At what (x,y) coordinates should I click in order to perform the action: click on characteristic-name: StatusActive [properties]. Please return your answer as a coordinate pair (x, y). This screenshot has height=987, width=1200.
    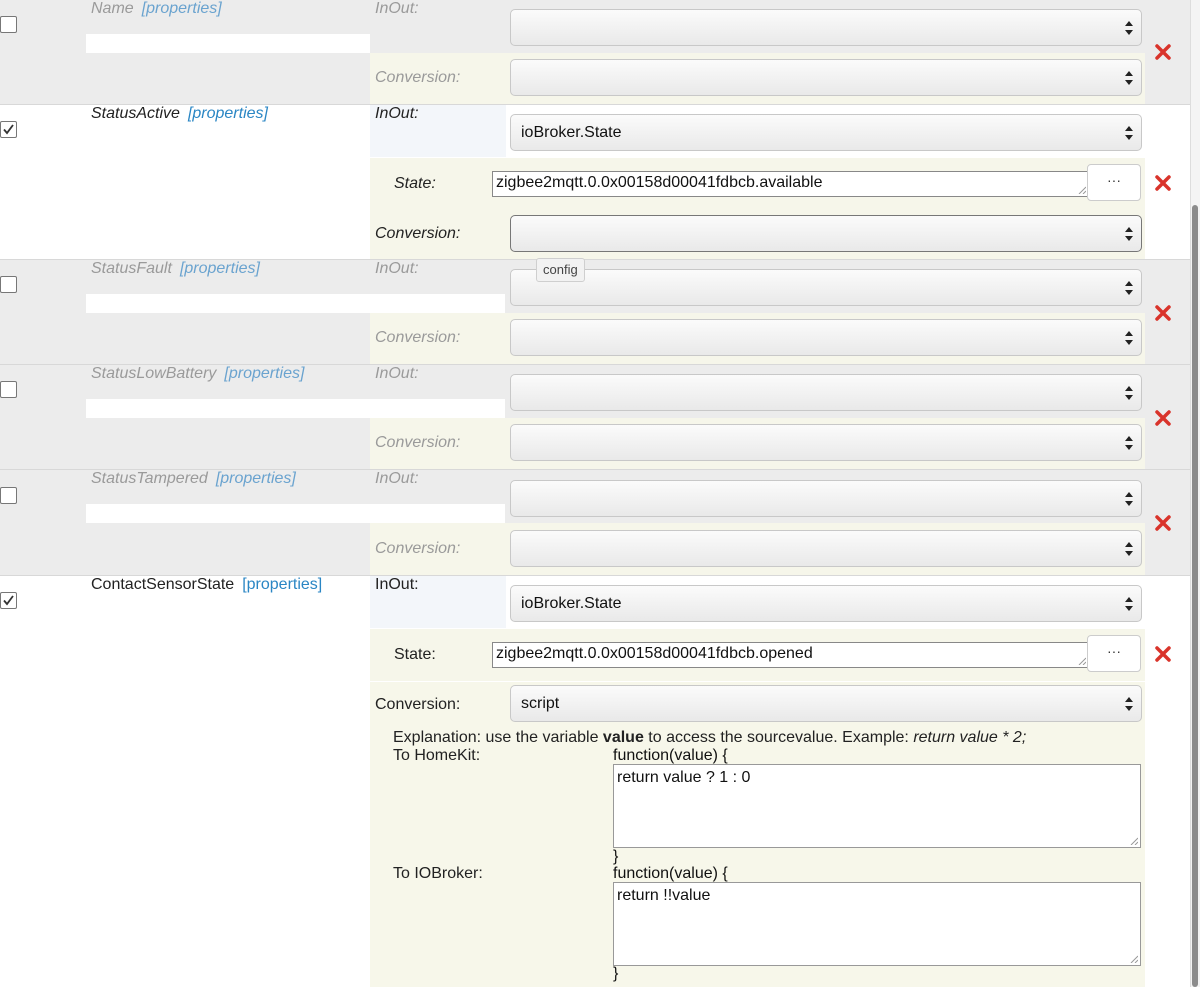
    Looking at the image, I should click on (179, 113).